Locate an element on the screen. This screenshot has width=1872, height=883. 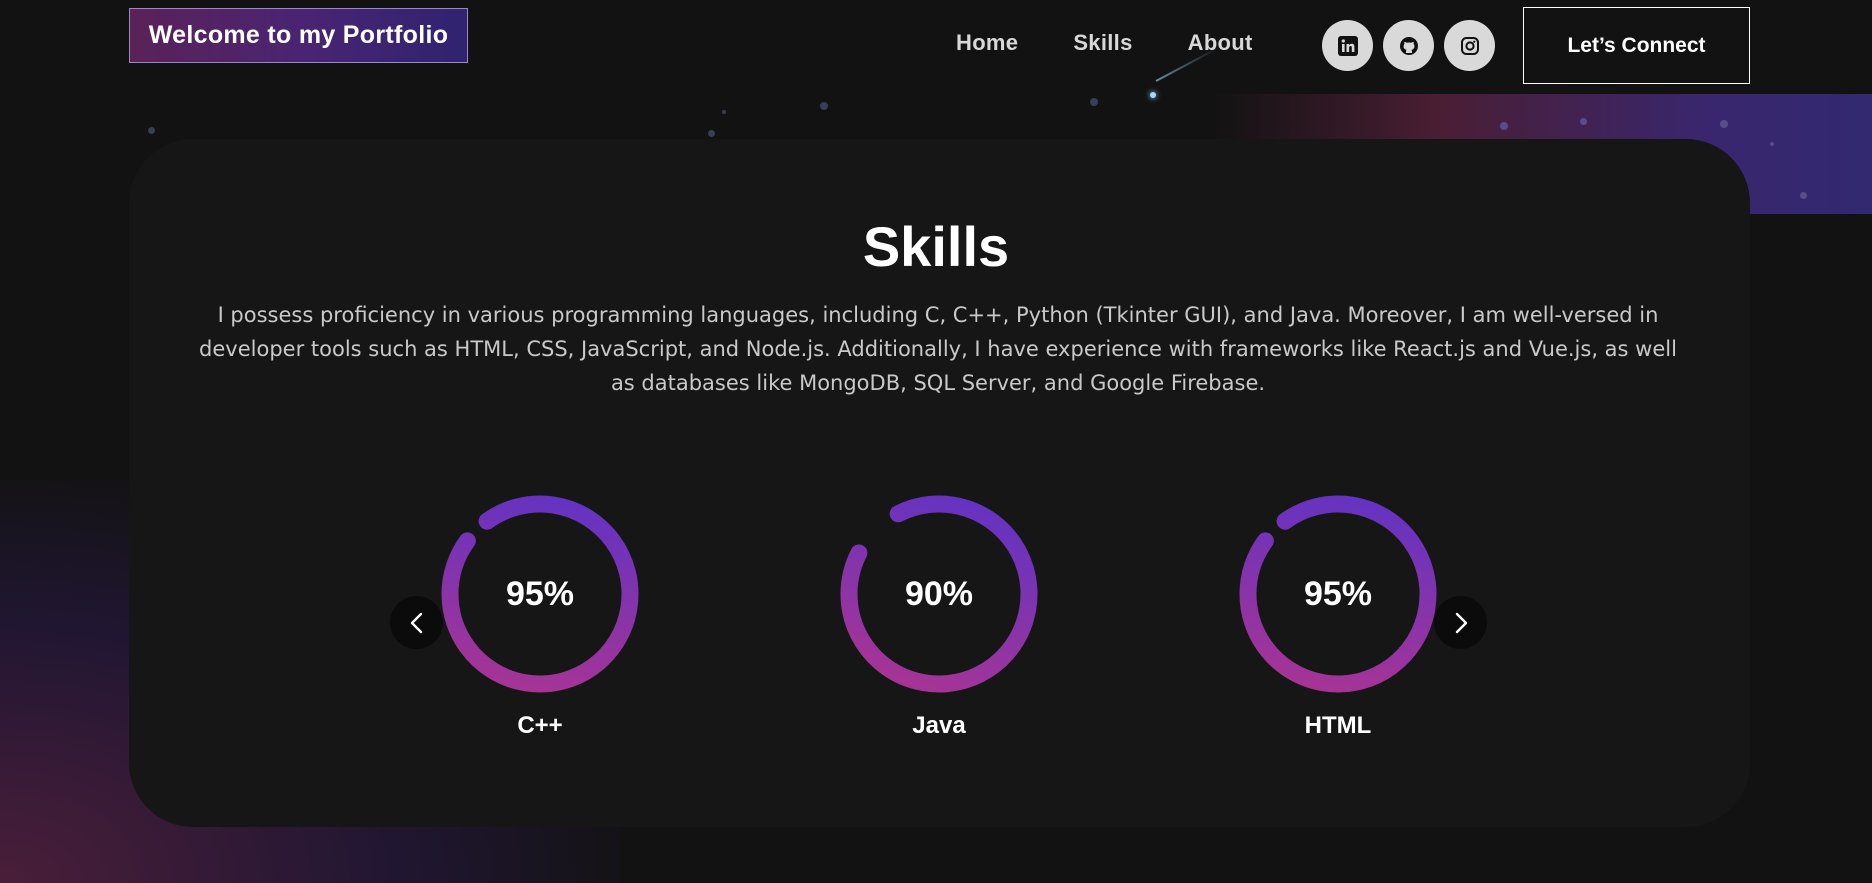
carousel-next-button is located at coordinates (1460, 622).